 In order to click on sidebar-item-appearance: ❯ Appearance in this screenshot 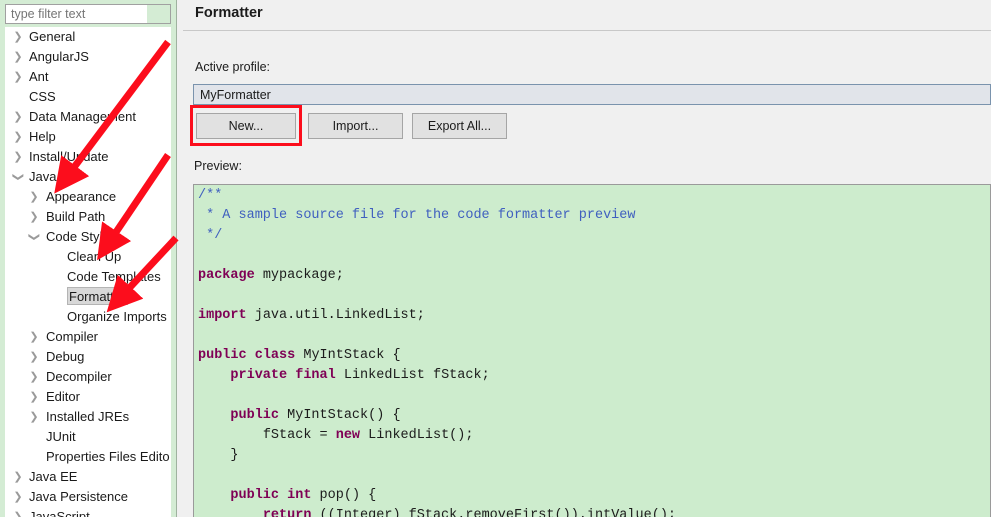, I will do `click(88, 197)`.